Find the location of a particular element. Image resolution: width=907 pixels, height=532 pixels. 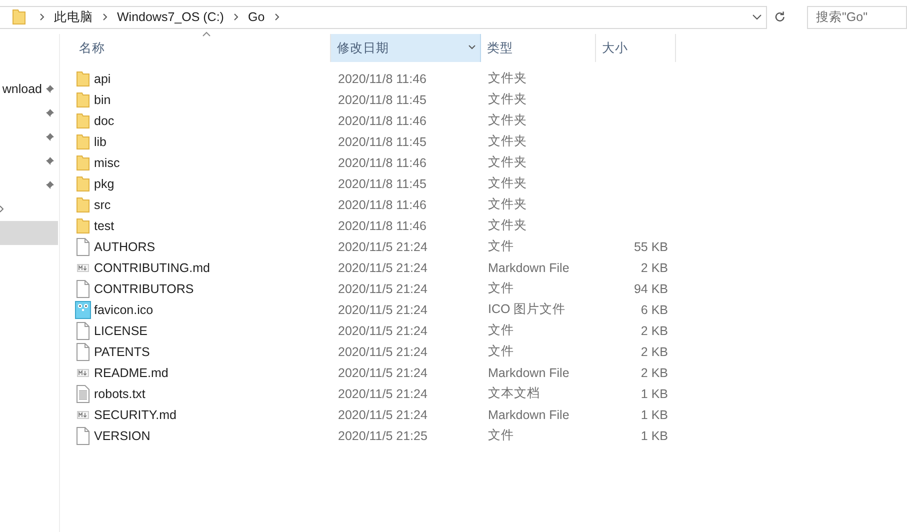

file-type: ICO 图片文件 is located at coordinates (527, 309).